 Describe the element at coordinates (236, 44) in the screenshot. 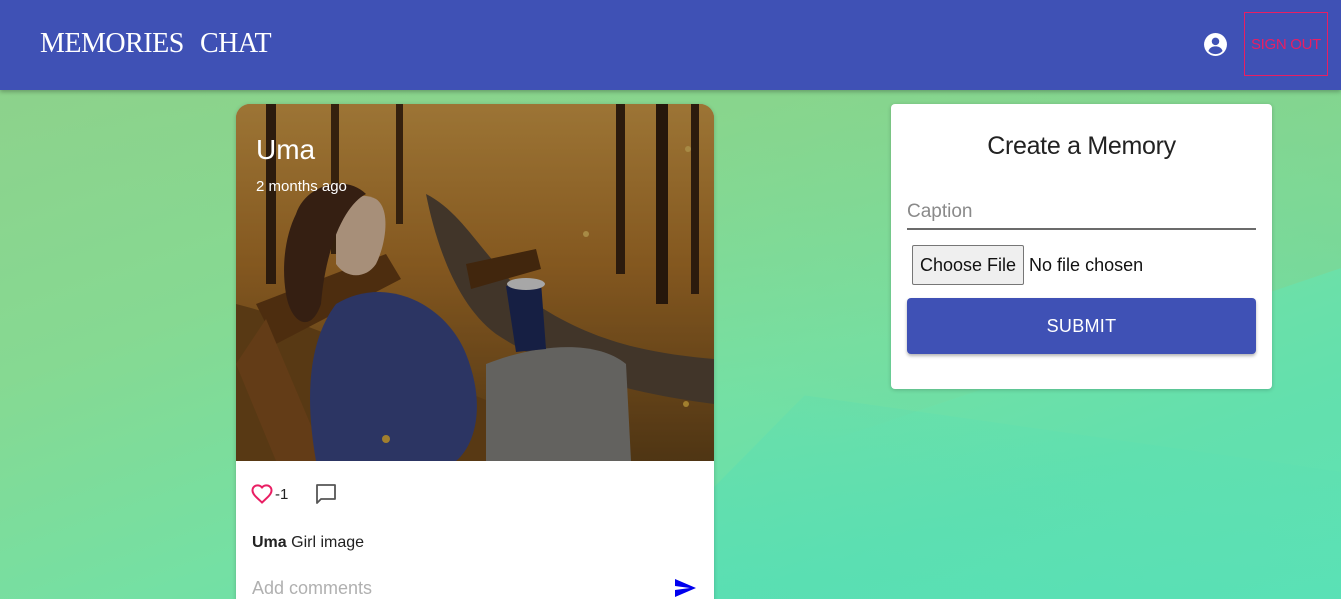

I see `nav-chat: CHAT` at that location.